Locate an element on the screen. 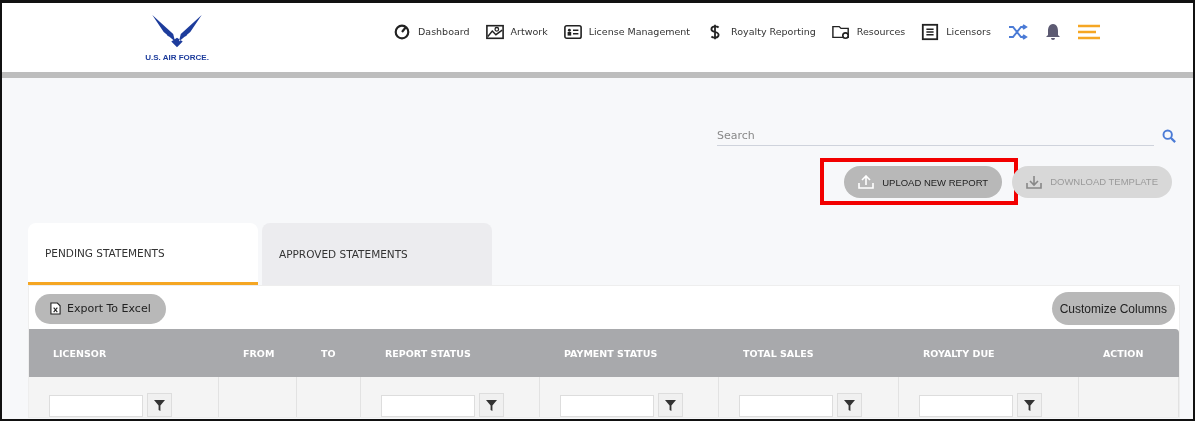 Image resolution: width=1195 pixels, height=421 pixels. export-button: Export To Excel is located at coordinates (100, 308).